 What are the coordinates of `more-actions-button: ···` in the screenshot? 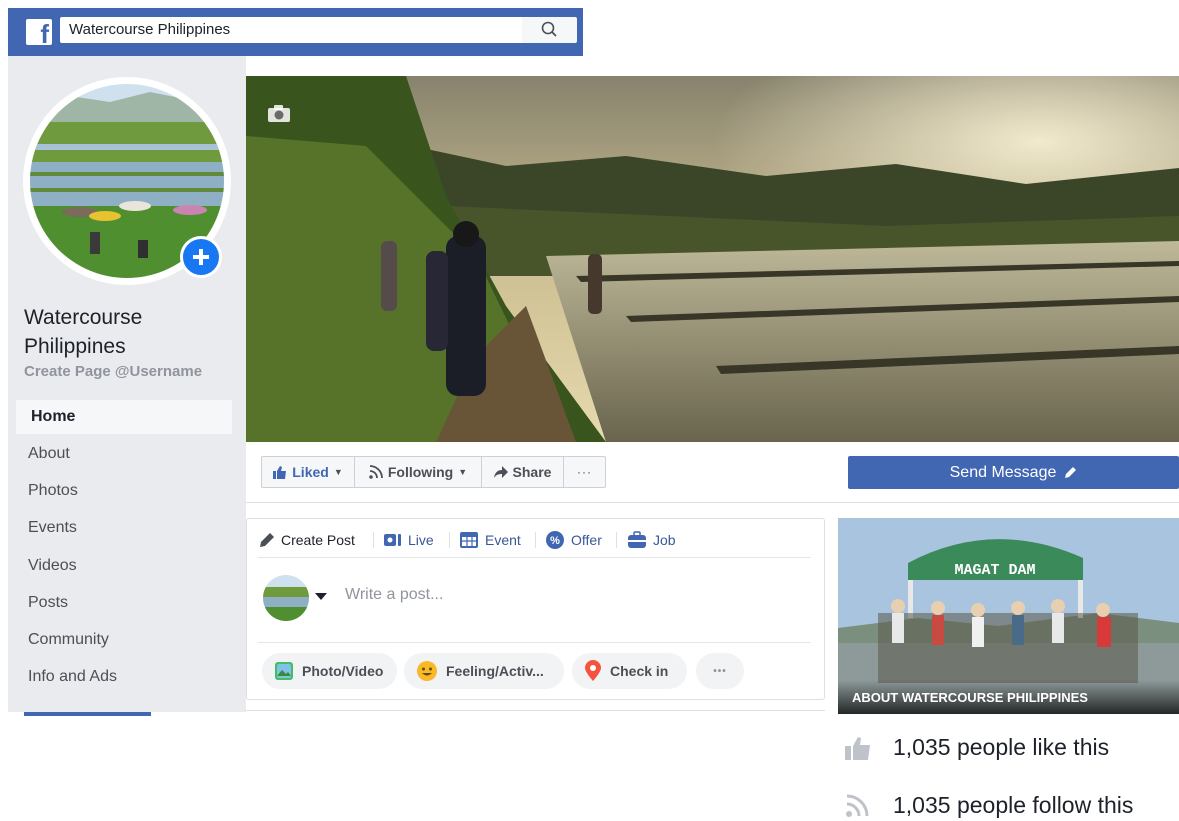 It's located at (584, 472).